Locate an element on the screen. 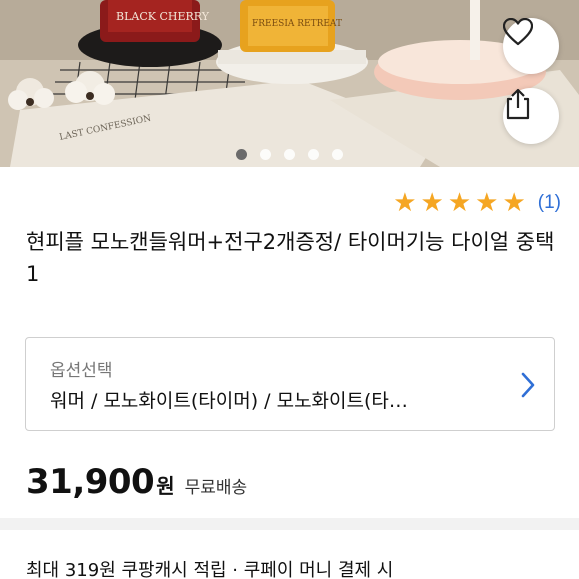 The height and width of the screenshot is (579, 579). cash-reward-note: 최대 319원 쿠팡캐시 적립 · 쿠페이 머니 결제 시 is located at coordinates (210, 569).